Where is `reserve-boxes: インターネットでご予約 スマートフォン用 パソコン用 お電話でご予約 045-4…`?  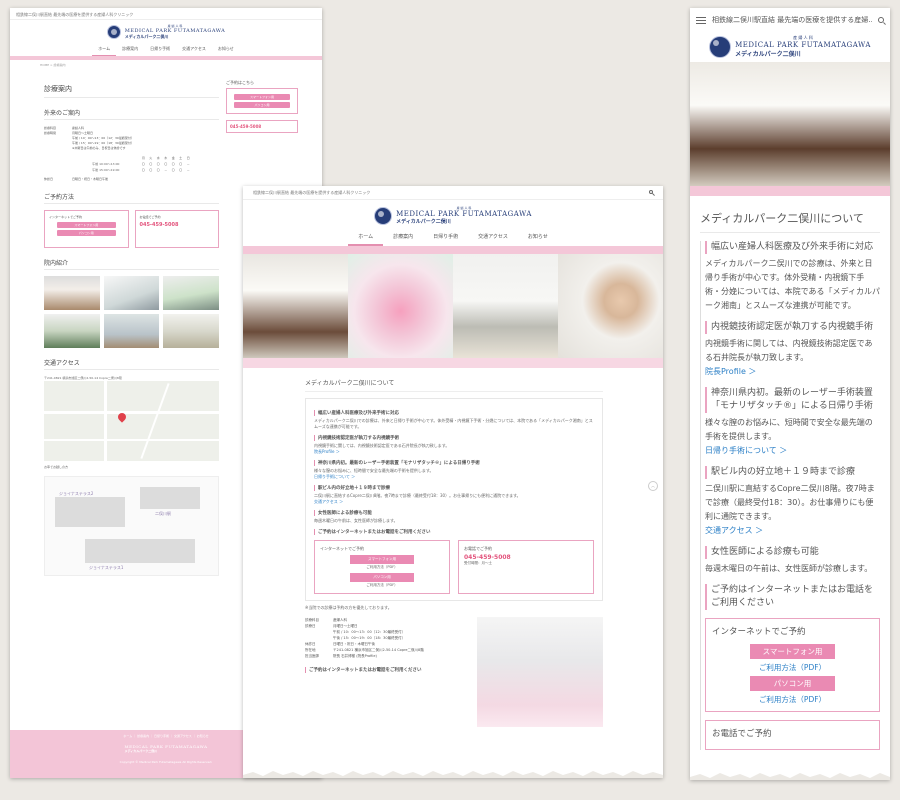 reserve-boxes: インターネットでご予約 スマートフォン用 パソコン用 お電話でご予約 045-4… is located at coordinates (131, 229).